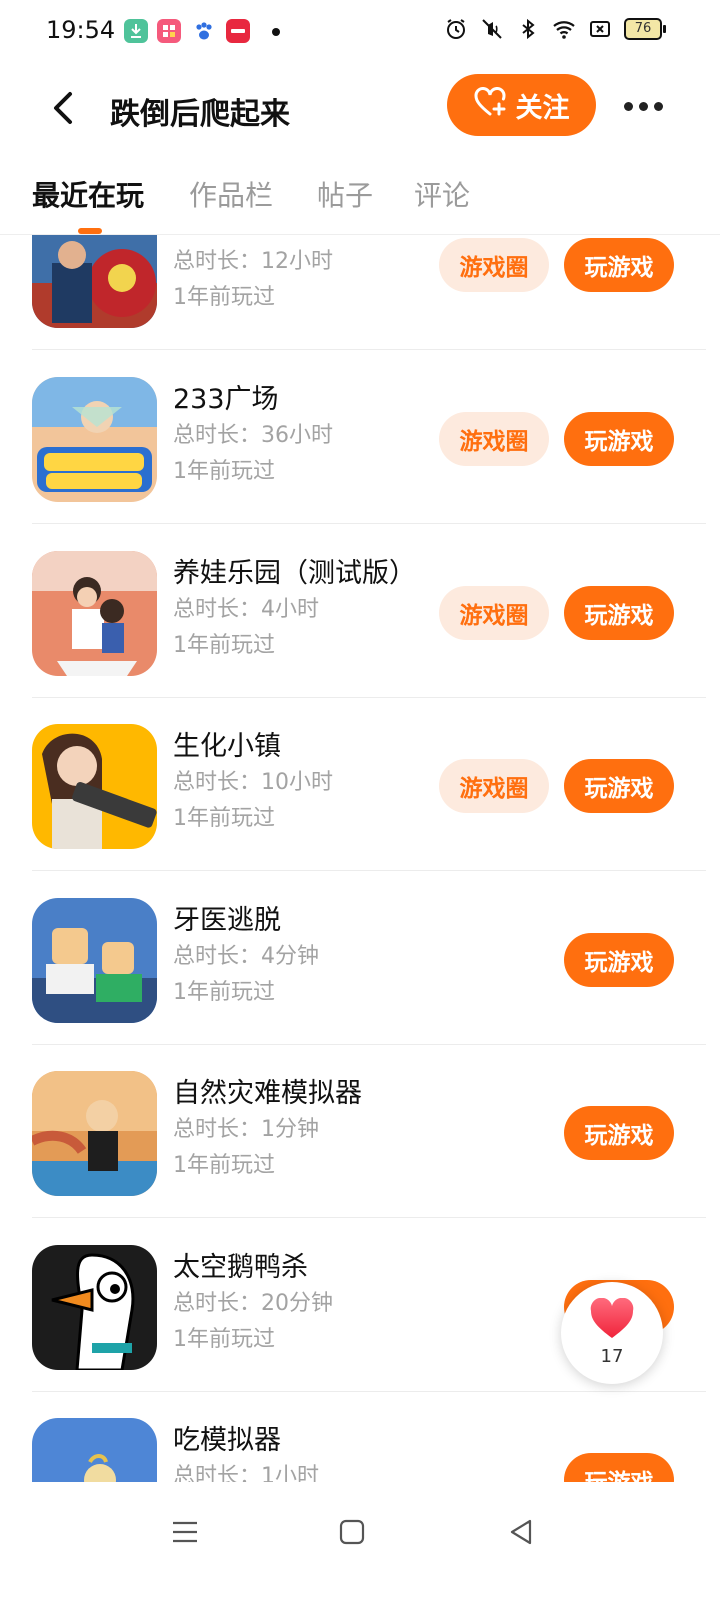  Describe the element at coordinates (360, 109) in the screenshot. I see `profile-header: 跌倒后爬起来 关注` at that location.